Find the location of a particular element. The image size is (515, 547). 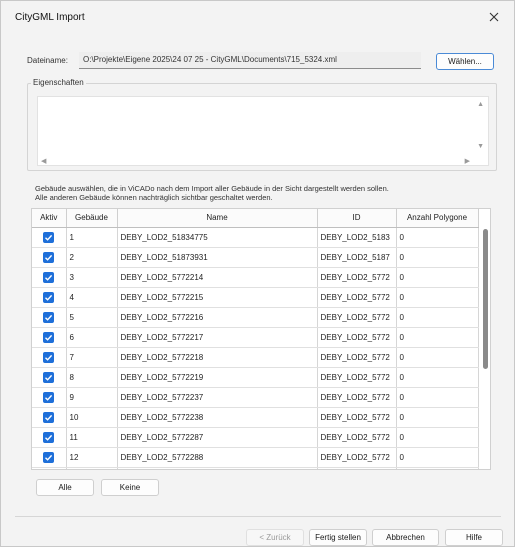

building-cell: 10 is located at coordinates (92, 417).